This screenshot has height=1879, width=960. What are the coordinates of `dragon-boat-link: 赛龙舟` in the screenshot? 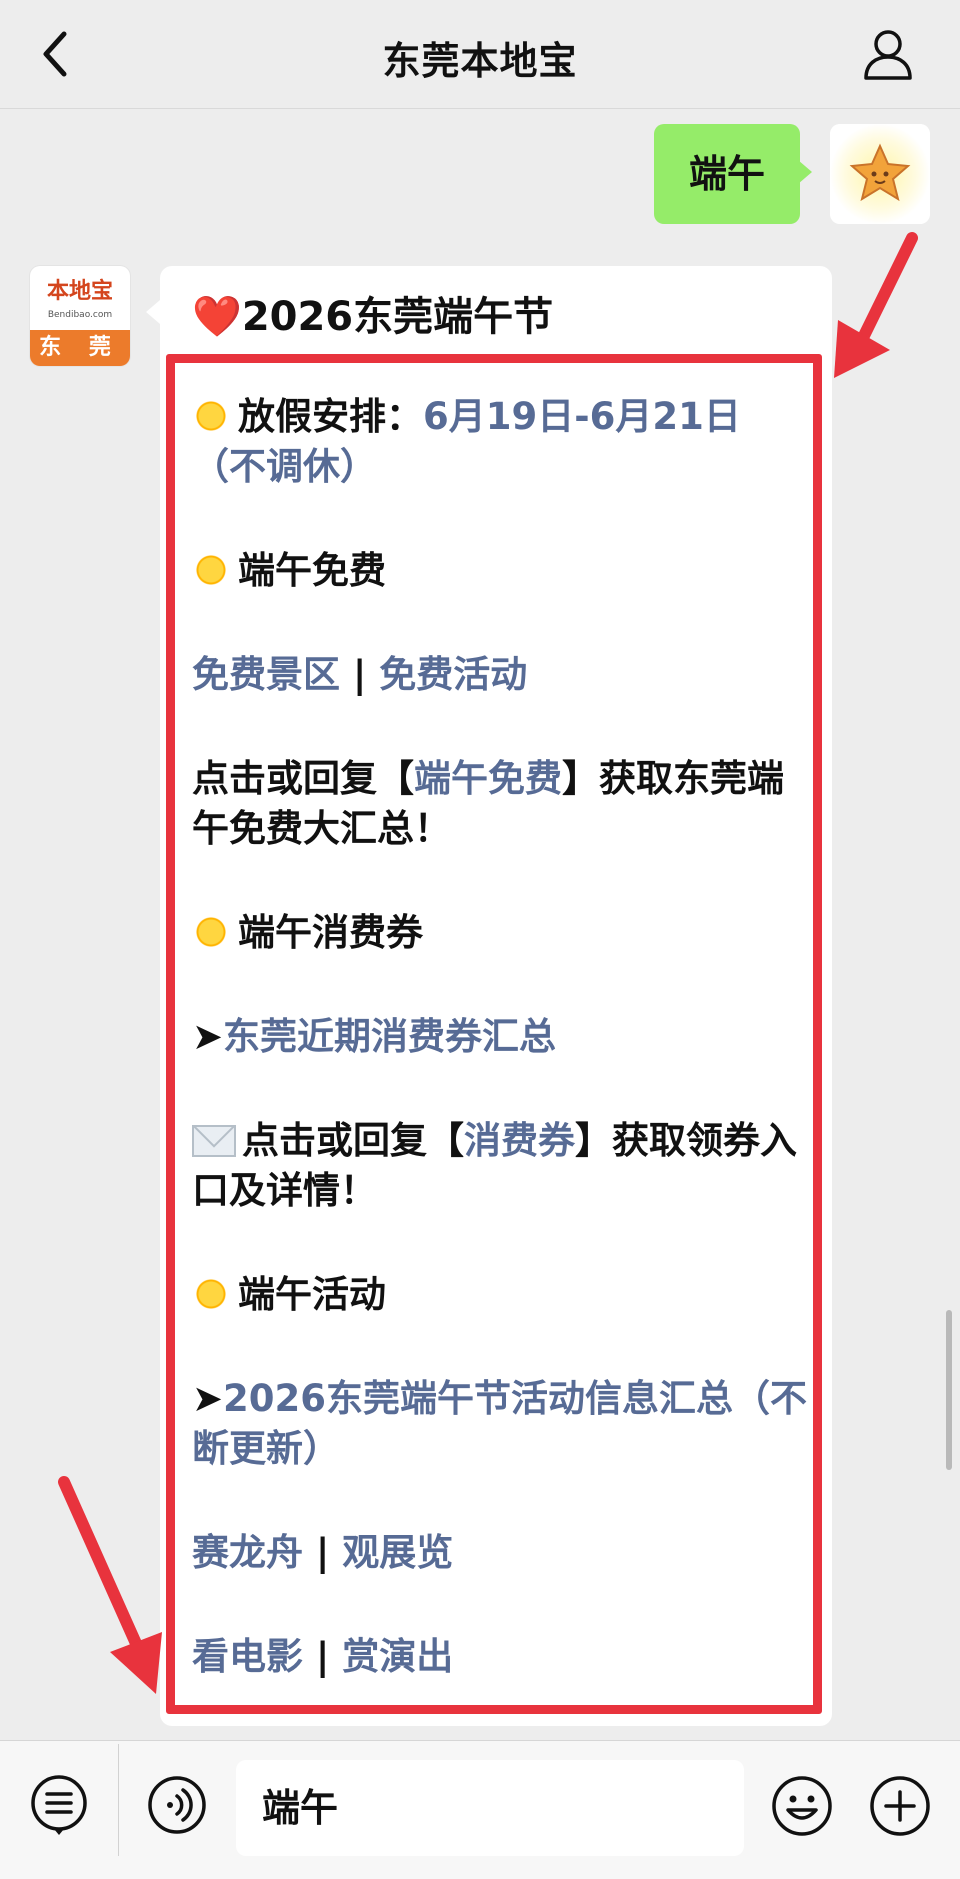 It's located at (247, 1552).